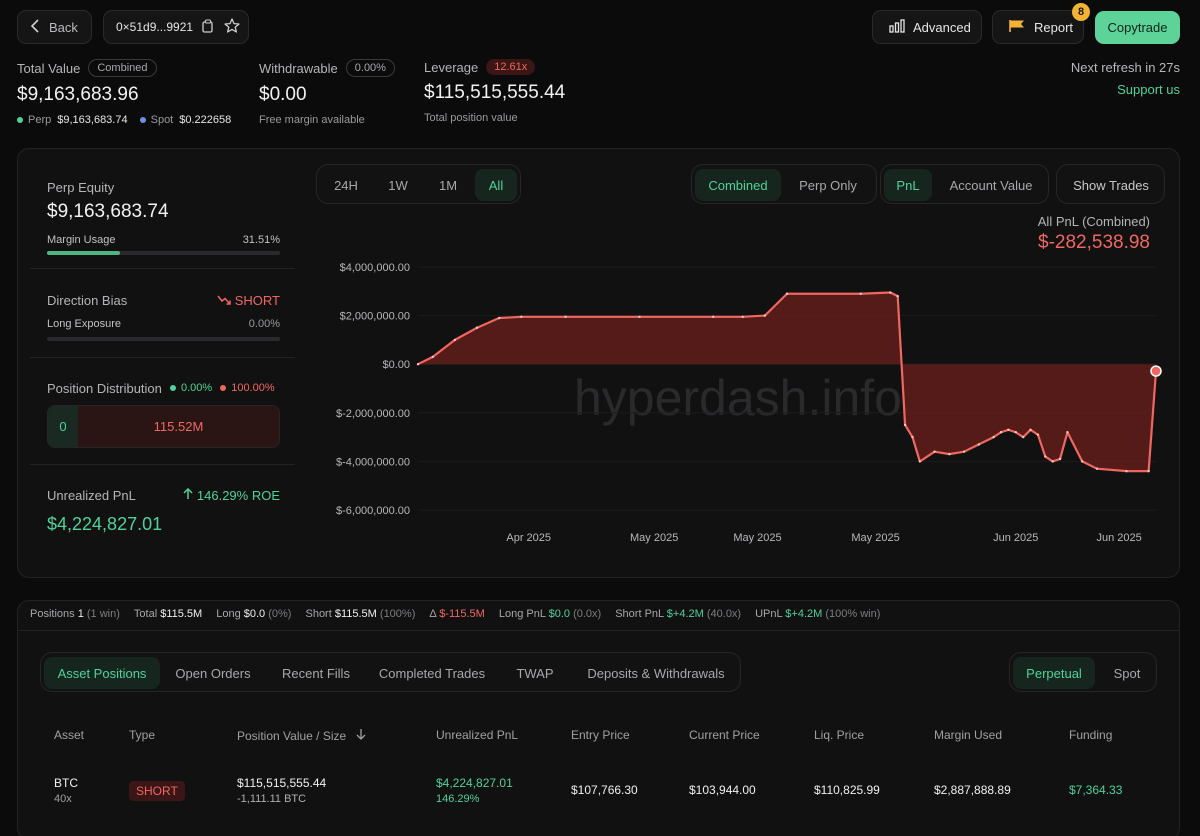 This screenshot has width=1200, height=836. I want to click on header-funding: Funding, so click(1090, 735).